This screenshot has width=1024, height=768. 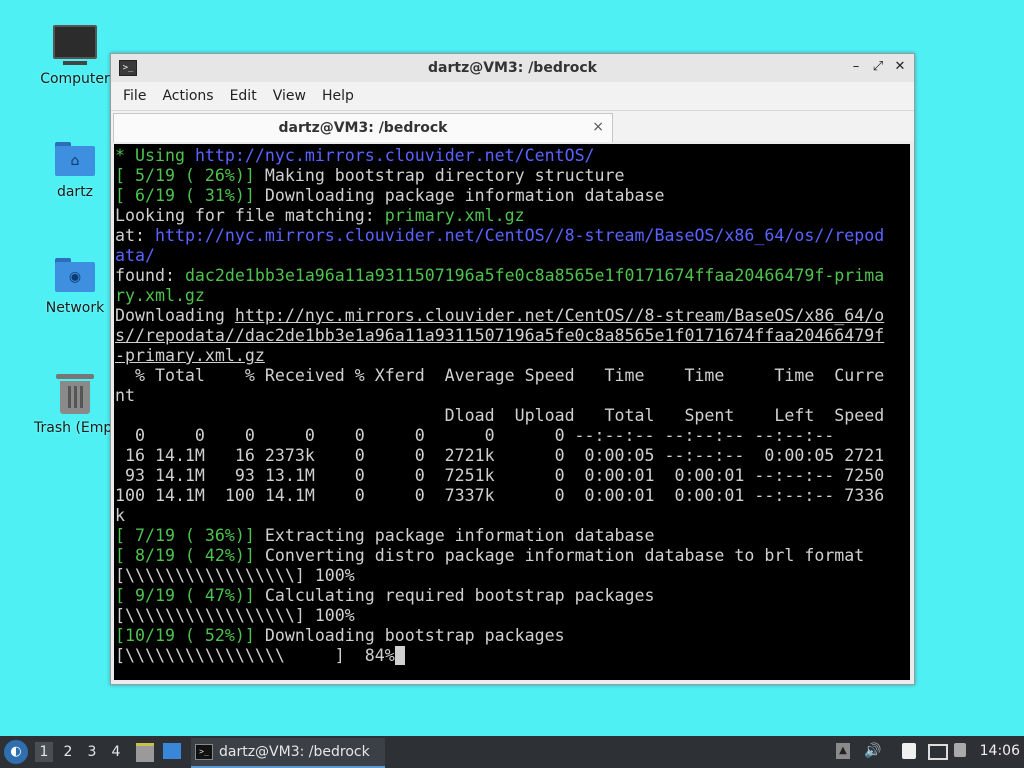 I want to click on window-controls: – ⤢ ✕, so click(x=878, y=67).